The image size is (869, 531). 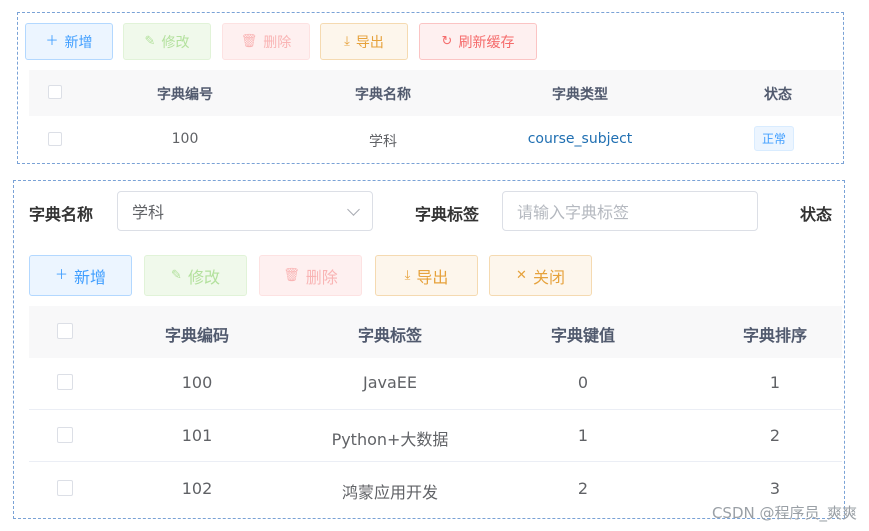 What do you see at coordinates (580, 139) in the screenshot?
I see `dict-type-link: course_subject` at bounding box center [580, 139].